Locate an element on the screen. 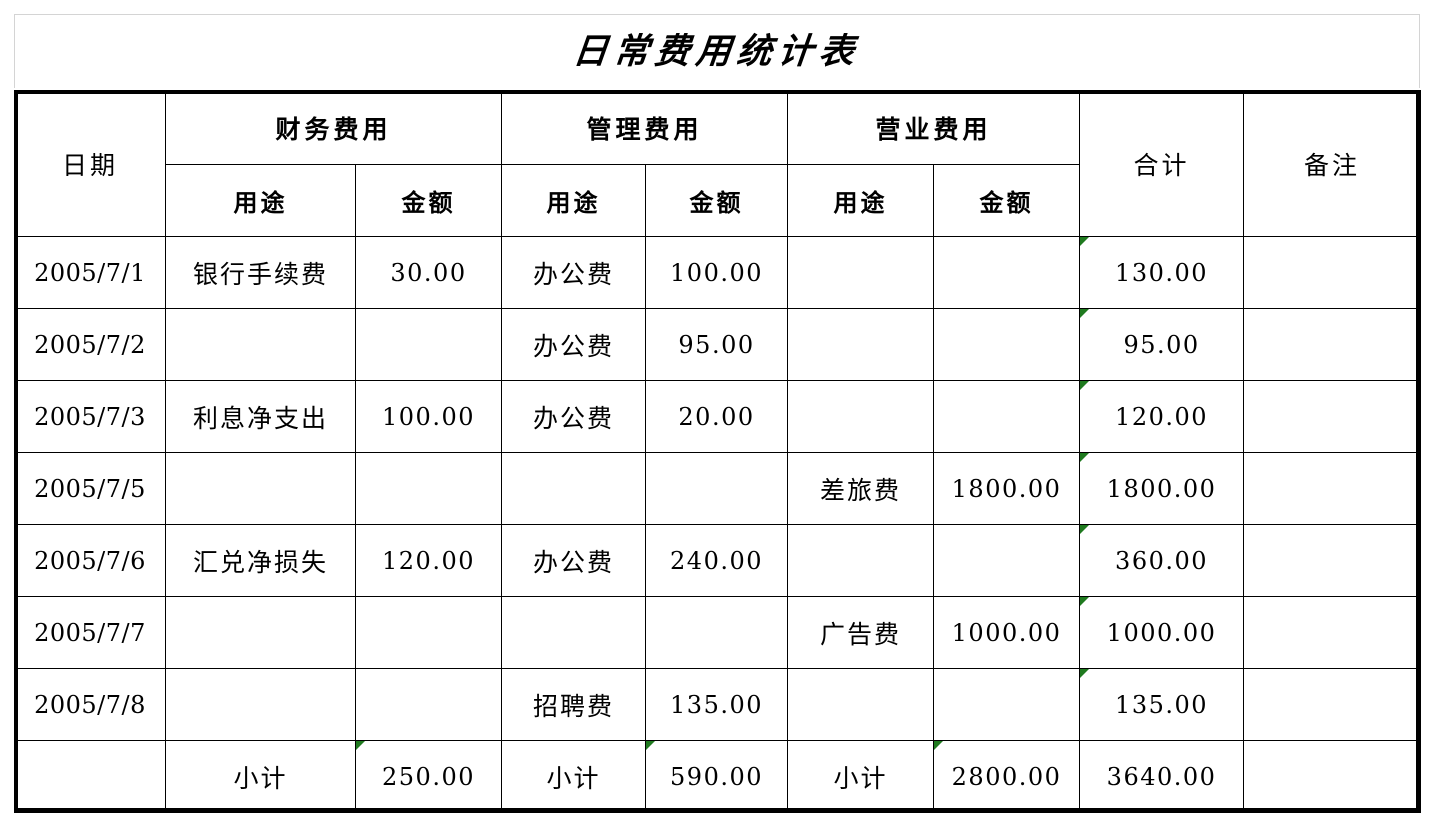 Image resolution: width=1436 pixels, height=828 pixels. cell-total: 360.00 is located at coordinates (1162, 560).